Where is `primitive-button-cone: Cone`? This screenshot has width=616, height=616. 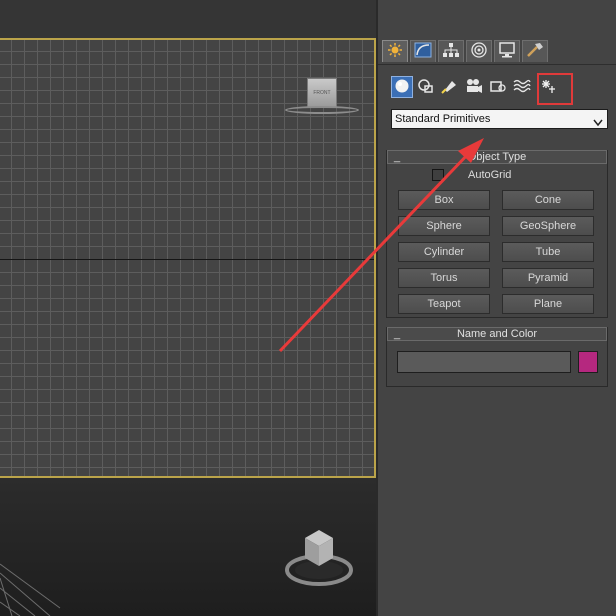 primitive-button-cone: Cone is located at coordinates (548, 200).